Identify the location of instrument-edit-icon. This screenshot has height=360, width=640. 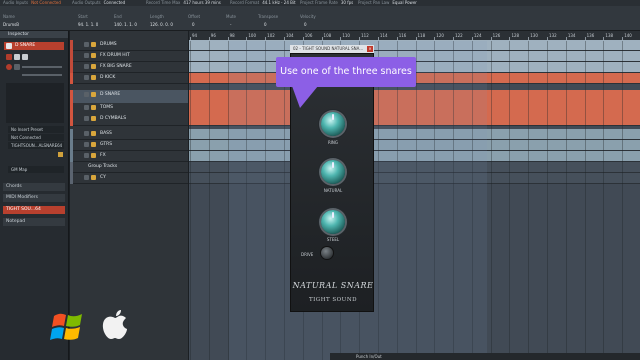
(60, 154).